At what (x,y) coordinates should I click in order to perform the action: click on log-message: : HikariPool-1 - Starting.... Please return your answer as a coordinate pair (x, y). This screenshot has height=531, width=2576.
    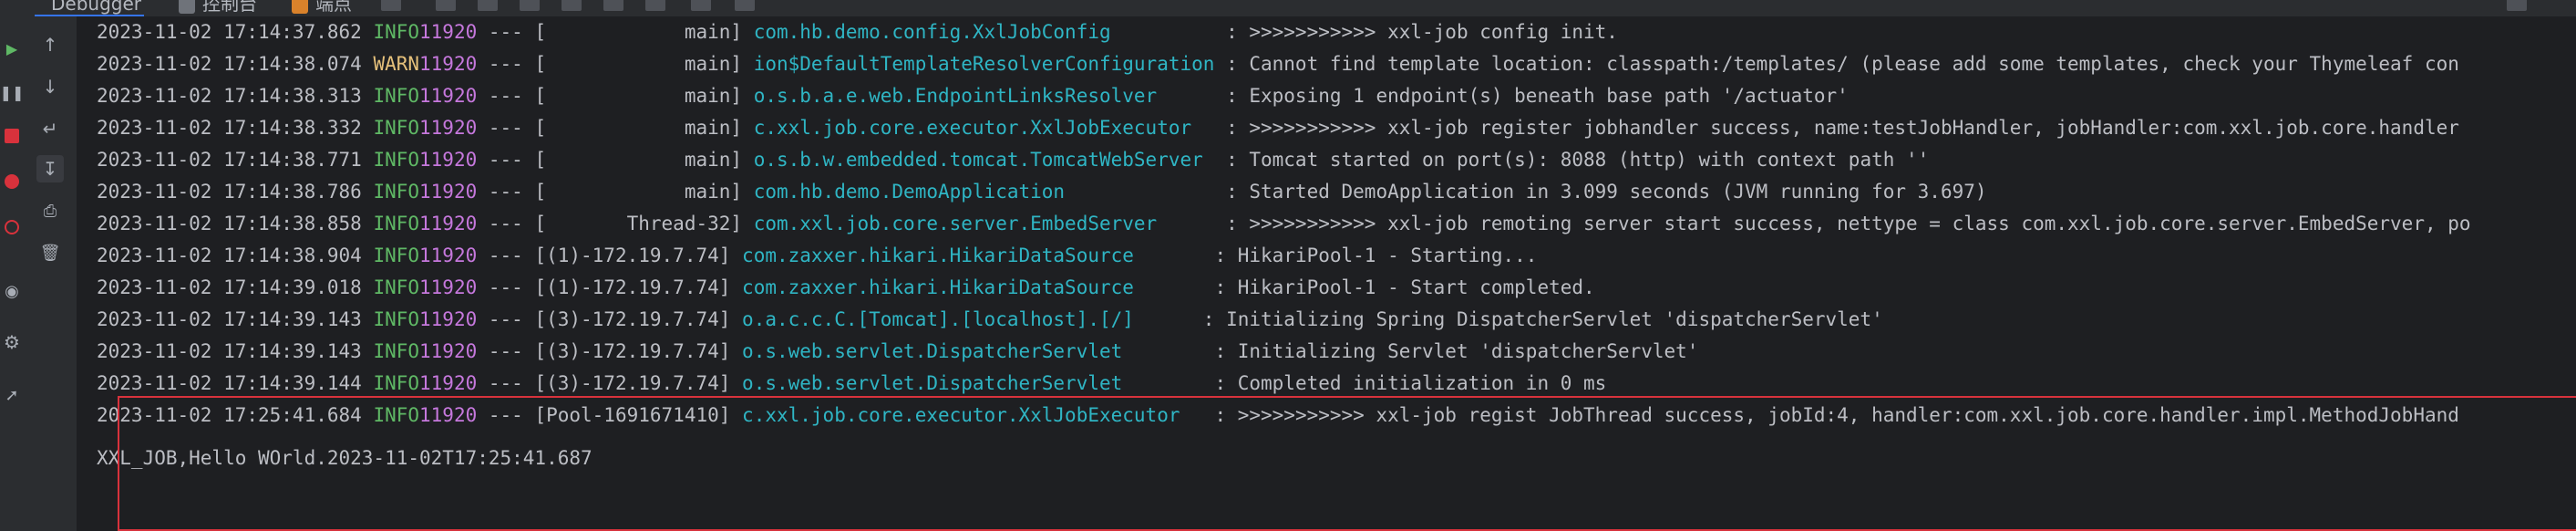
    Looking at the image, I should click on (1376, 255).